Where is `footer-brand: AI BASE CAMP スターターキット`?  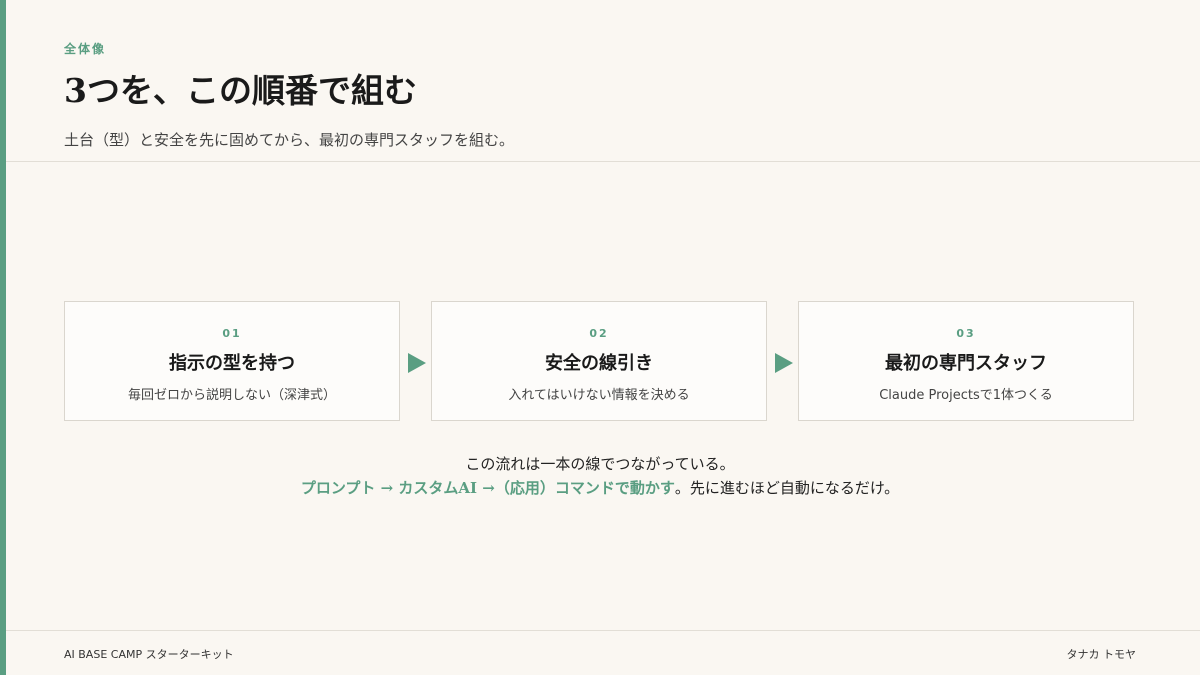
footer-brand: AI BASE CAMP スターターキット is located at coordinates (149, 654).